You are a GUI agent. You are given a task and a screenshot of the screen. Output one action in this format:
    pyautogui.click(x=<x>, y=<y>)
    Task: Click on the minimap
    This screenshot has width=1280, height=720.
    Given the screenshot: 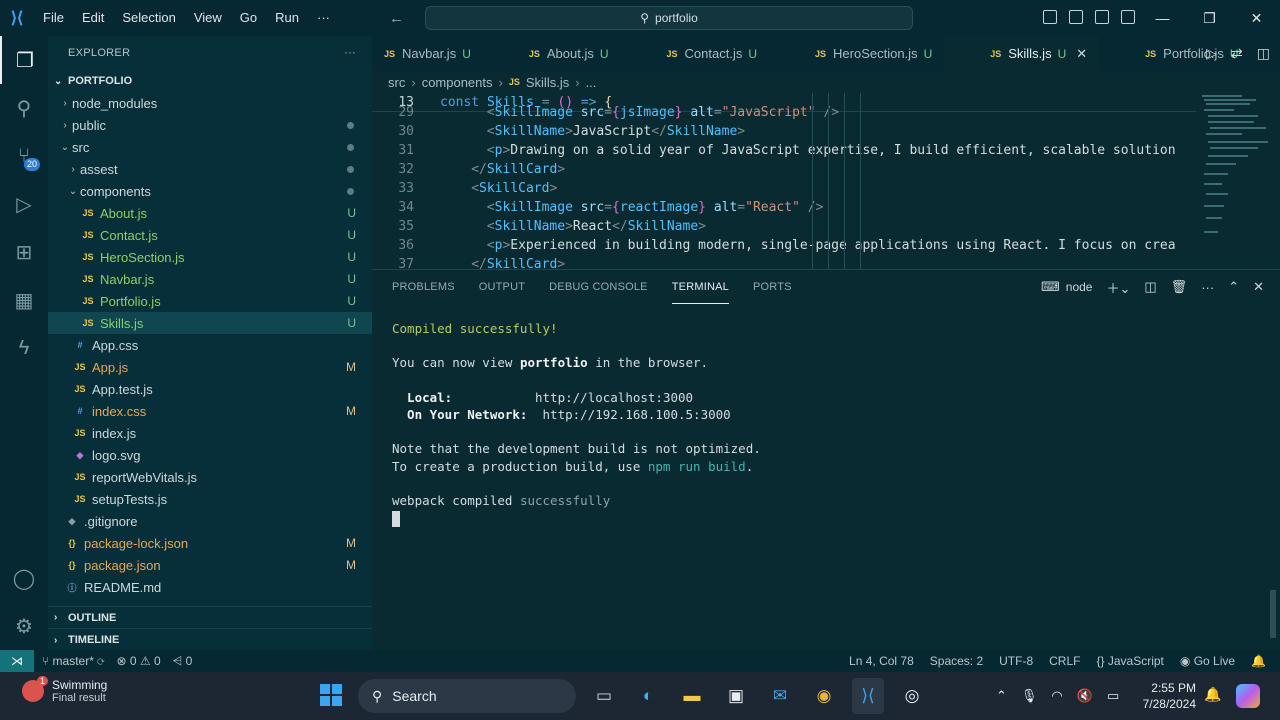 What is the action you would take?
    pyautogui.click(x=1238, y=181)
    